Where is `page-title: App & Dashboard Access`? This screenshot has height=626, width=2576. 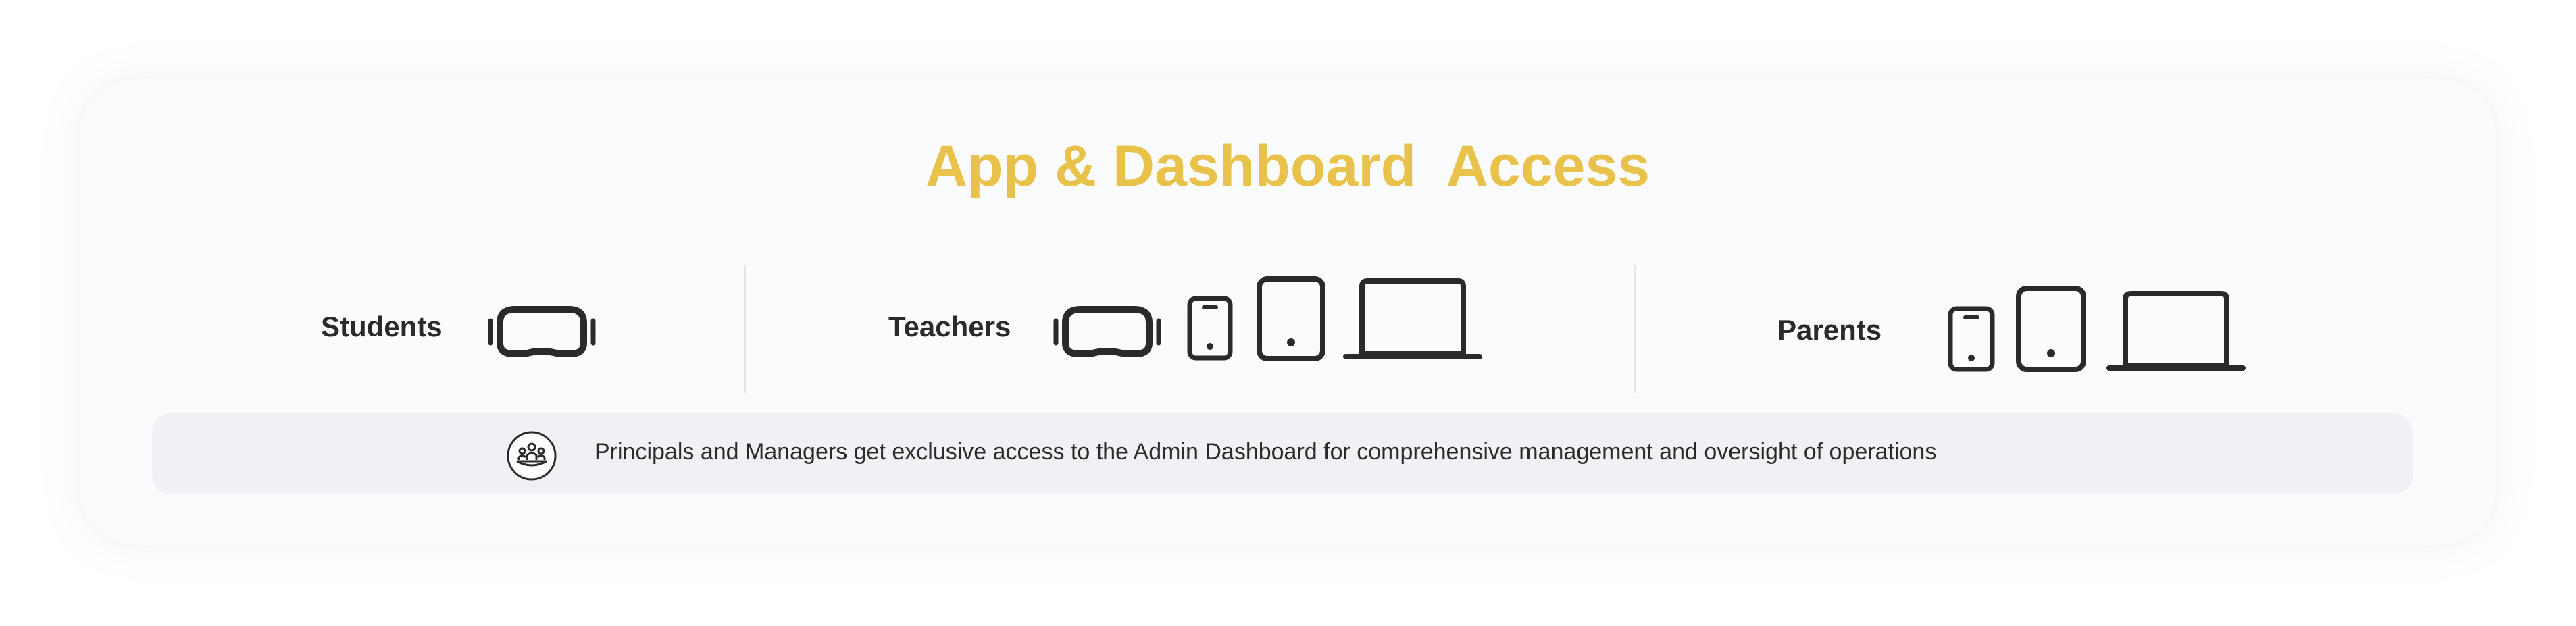
page-title: App & Dashboard Access is located at coordinates (1287, 166).